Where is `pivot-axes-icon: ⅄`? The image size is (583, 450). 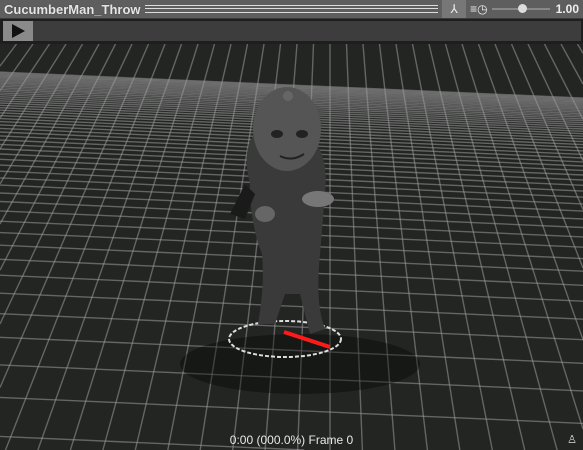 pivot-axes-icon: ⅄ is located at coordinates (454, 9).